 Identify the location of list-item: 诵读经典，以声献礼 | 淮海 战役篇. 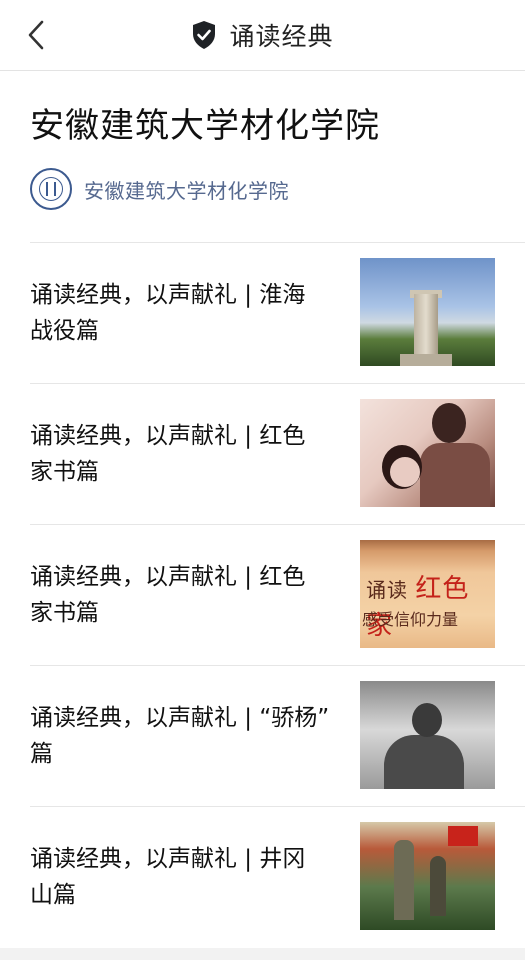
(277, 312).